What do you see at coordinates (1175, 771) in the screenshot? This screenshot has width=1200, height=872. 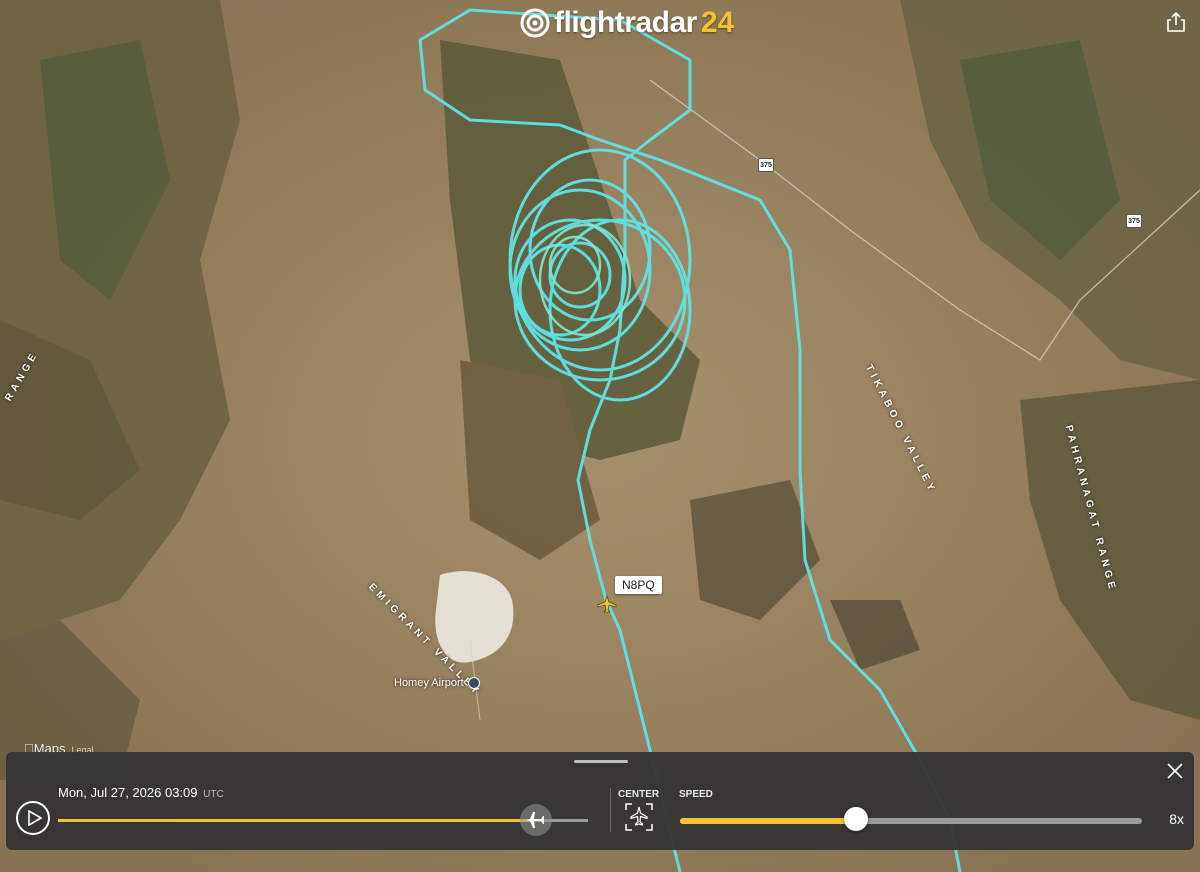 I see `close-icon` at bounding box center [1175, 771].